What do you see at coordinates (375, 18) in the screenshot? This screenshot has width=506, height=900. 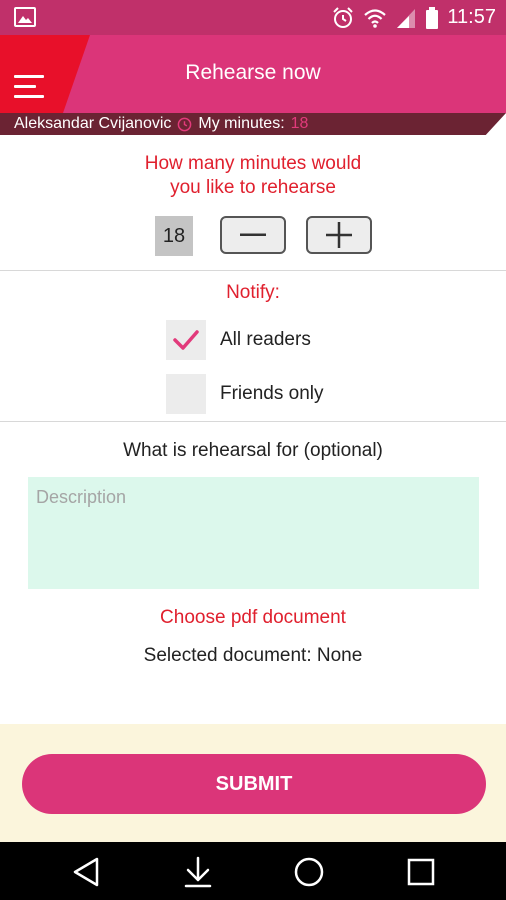 I see `wifi-icon` at bounding box center [375, 18].